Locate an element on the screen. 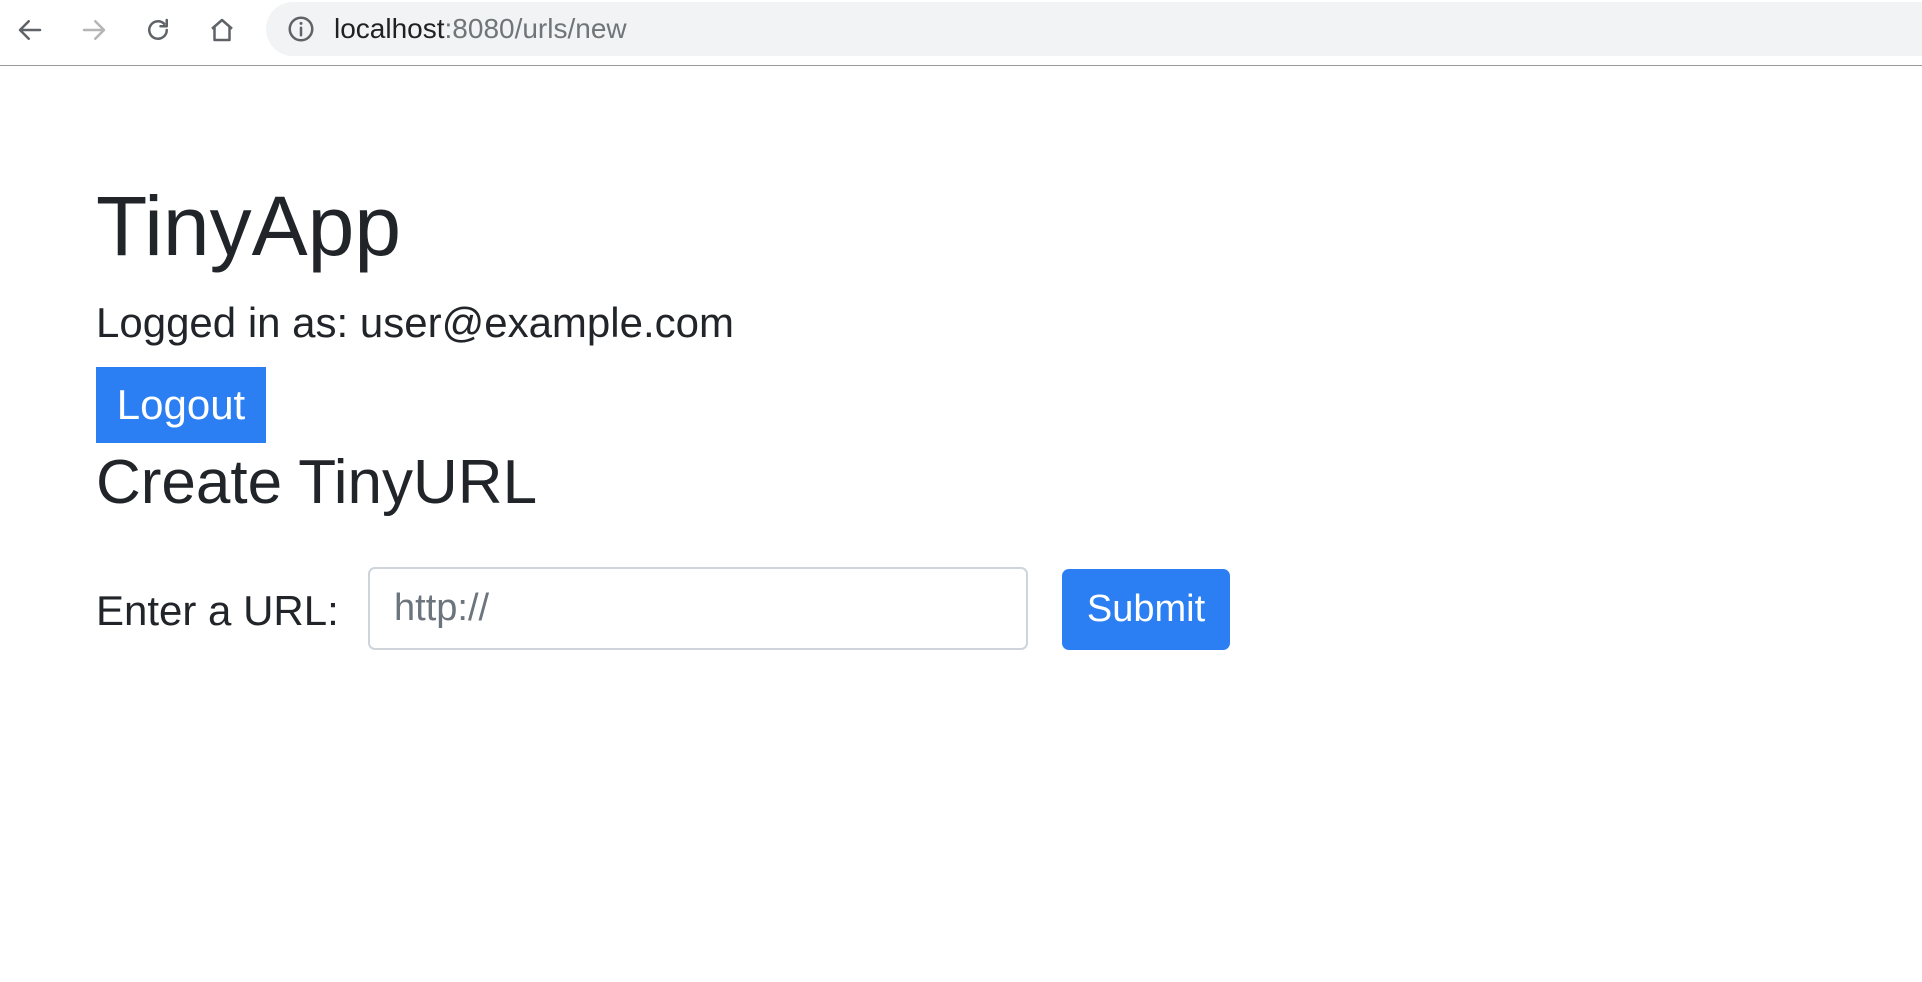 The width and height of the screenshot is (1922, 982). reload-button is located at coordinates (158, 30).